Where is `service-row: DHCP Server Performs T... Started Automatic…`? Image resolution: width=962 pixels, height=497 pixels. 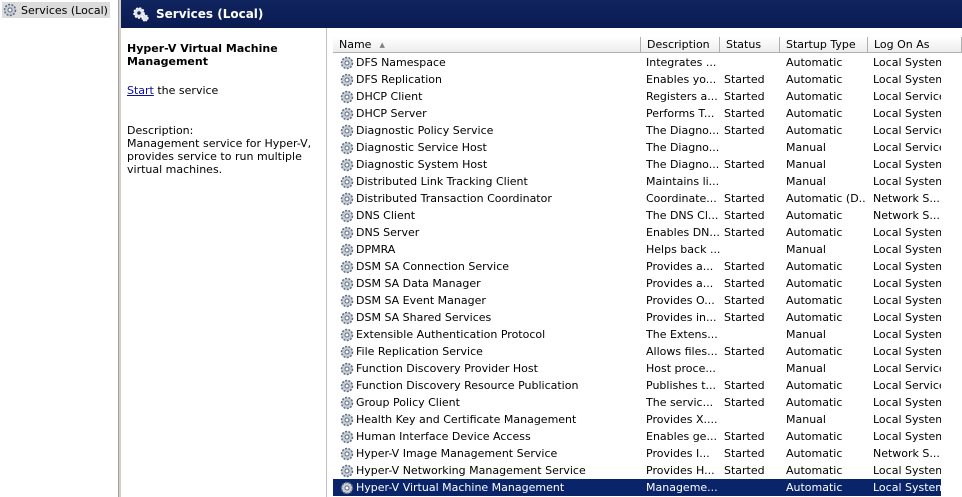 service-row: DHCP Server Performs T... Started Automatic… is located at coordinates (637, 113).